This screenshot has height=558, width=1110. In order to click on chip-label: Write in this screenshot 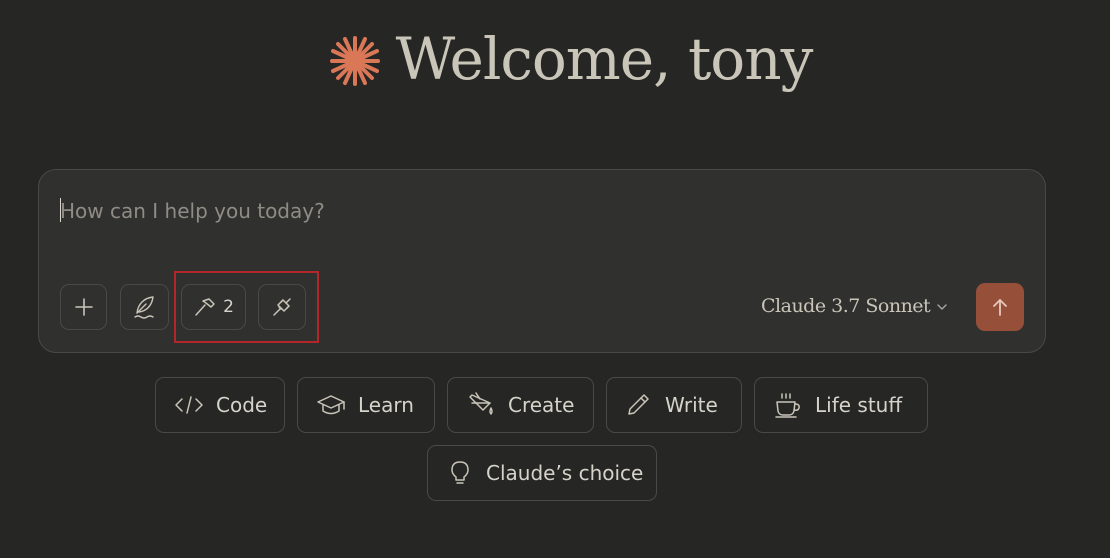, I will do `click(691, 405)`.